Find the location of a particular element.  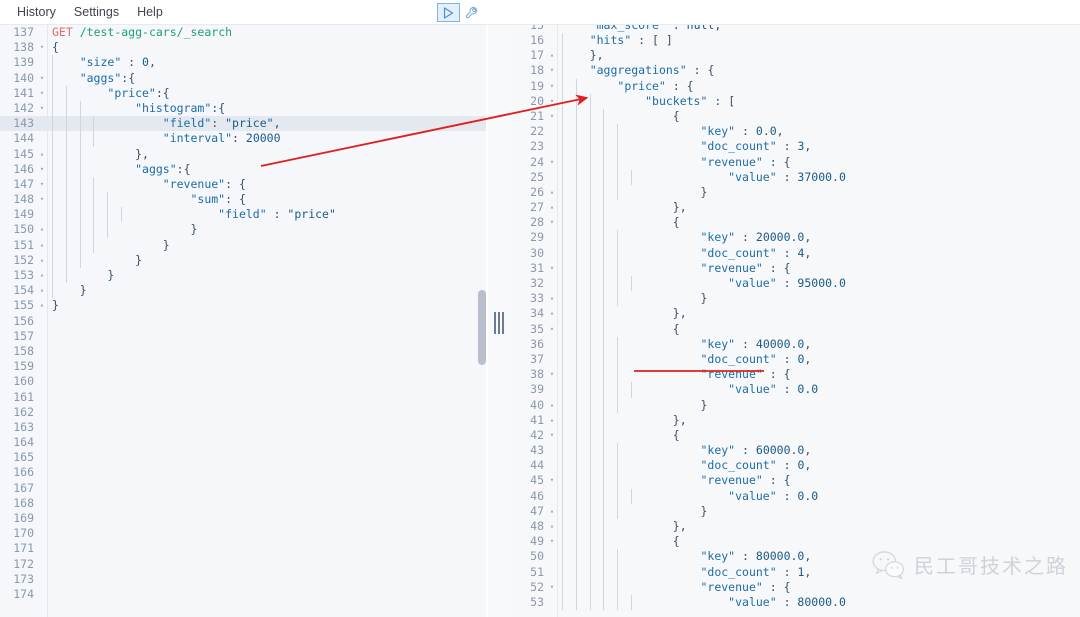

code-line: 52 ▾ "revenue" : { is located at coordinates (795, 587).